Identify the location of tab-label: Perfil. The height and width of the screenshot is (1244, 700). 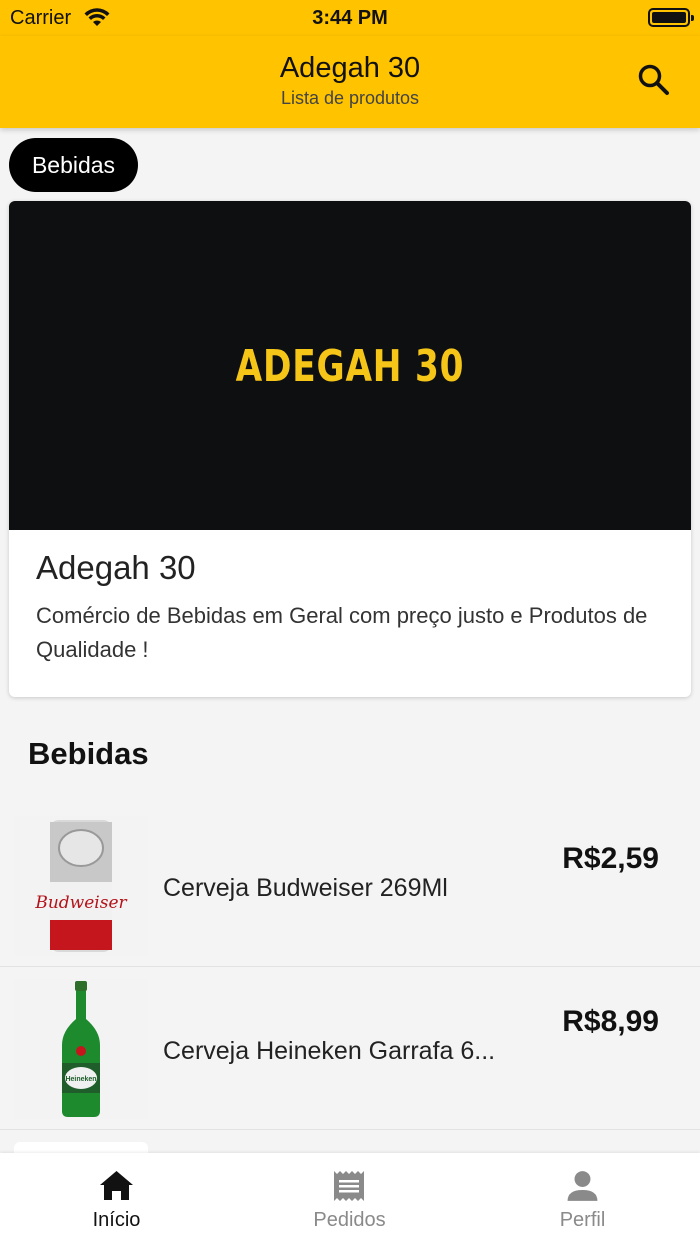
(582, 1220).